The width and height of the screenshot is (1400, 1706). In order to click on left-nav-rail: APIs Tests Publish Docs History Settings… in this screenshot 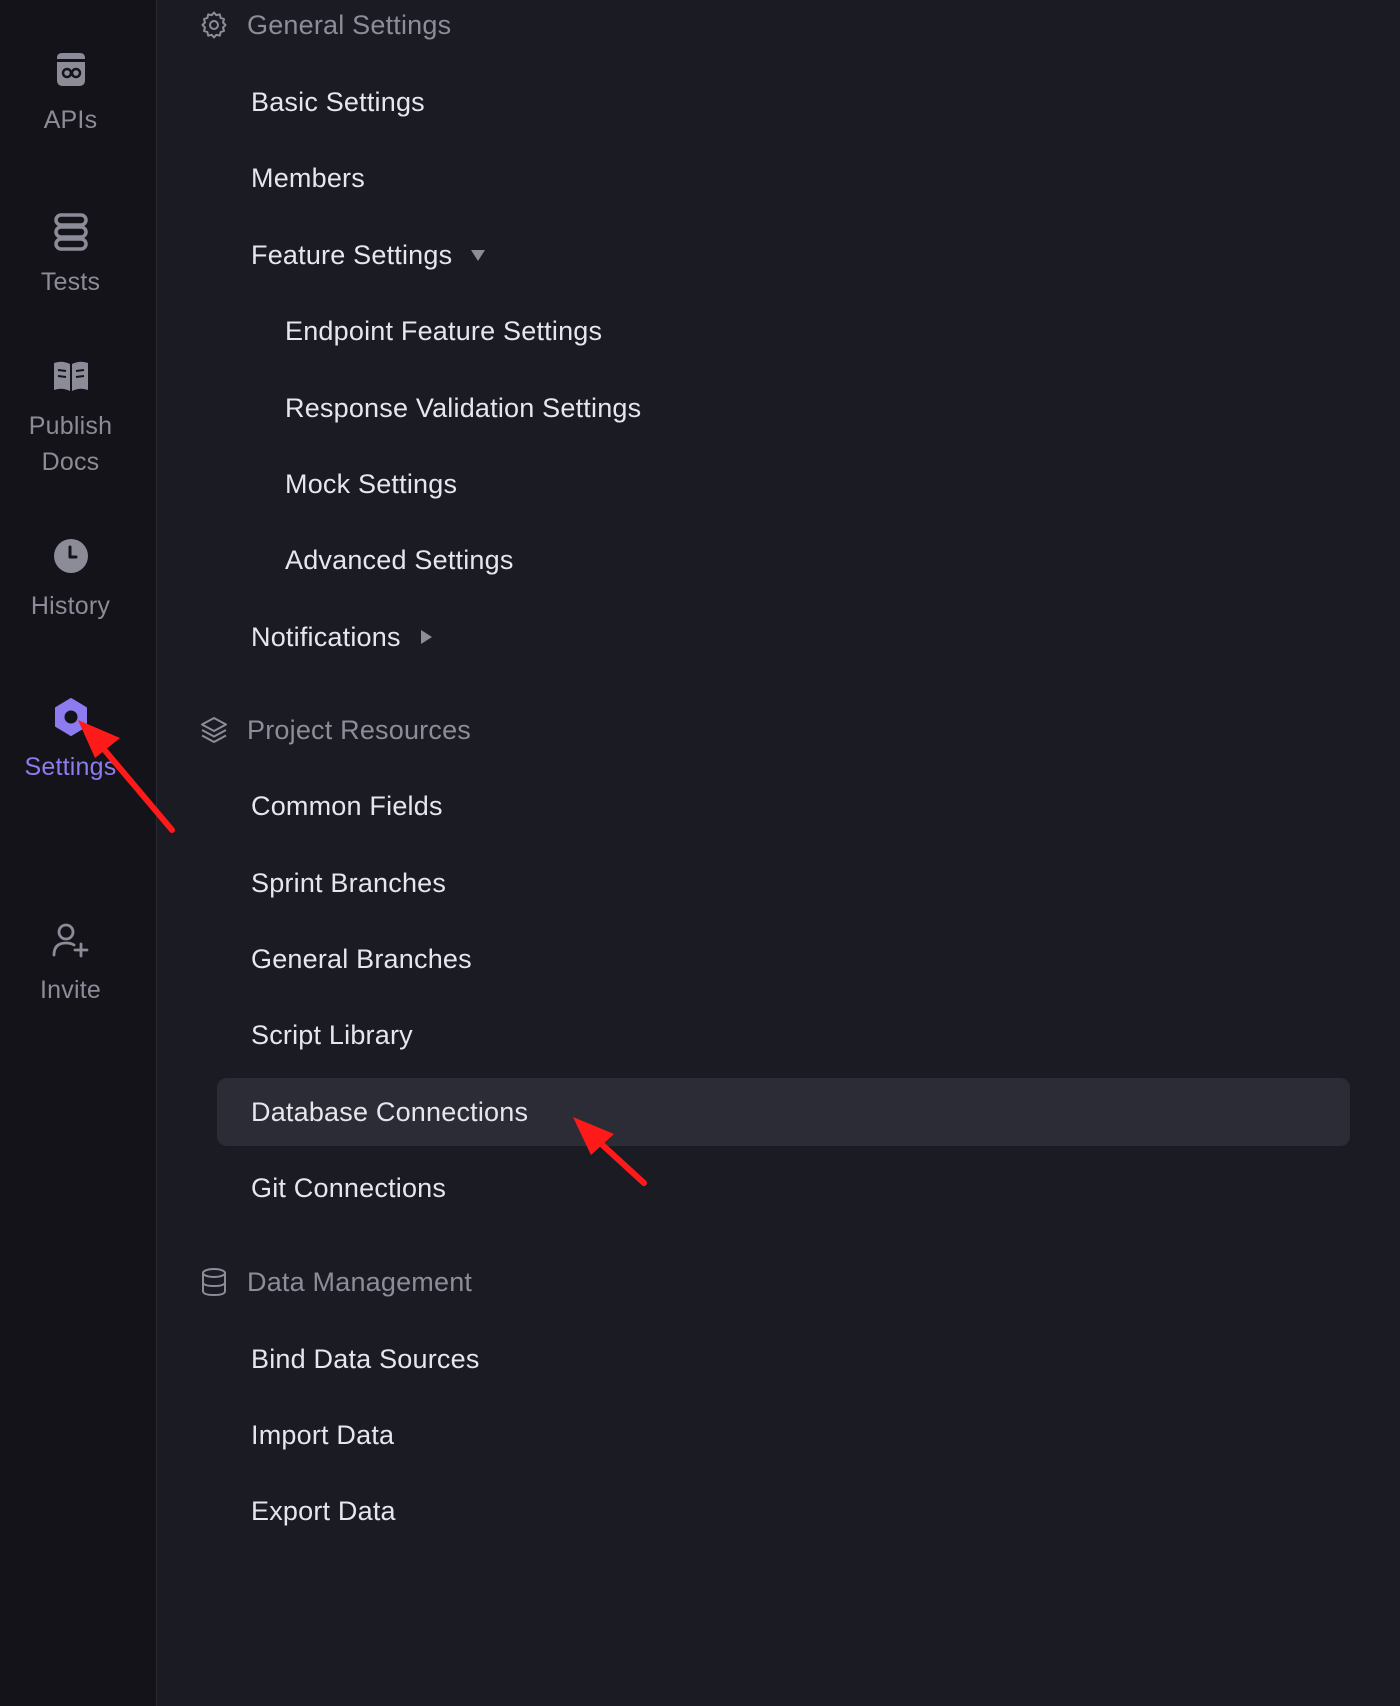, I will do `click(78, 853)`.